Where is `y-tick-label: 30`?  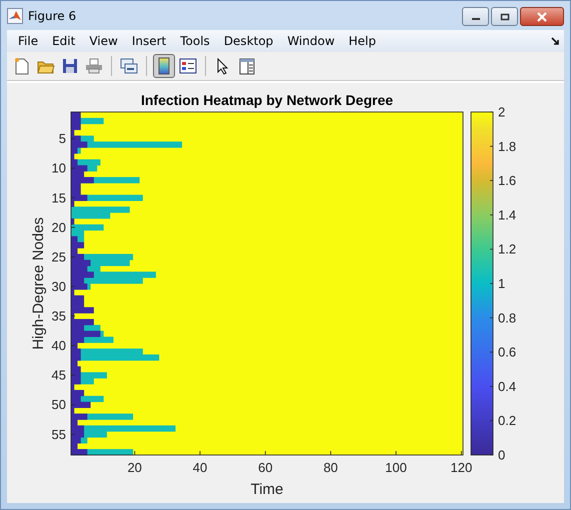
y-tick-label: 30 is located at coordinates (59, 286).